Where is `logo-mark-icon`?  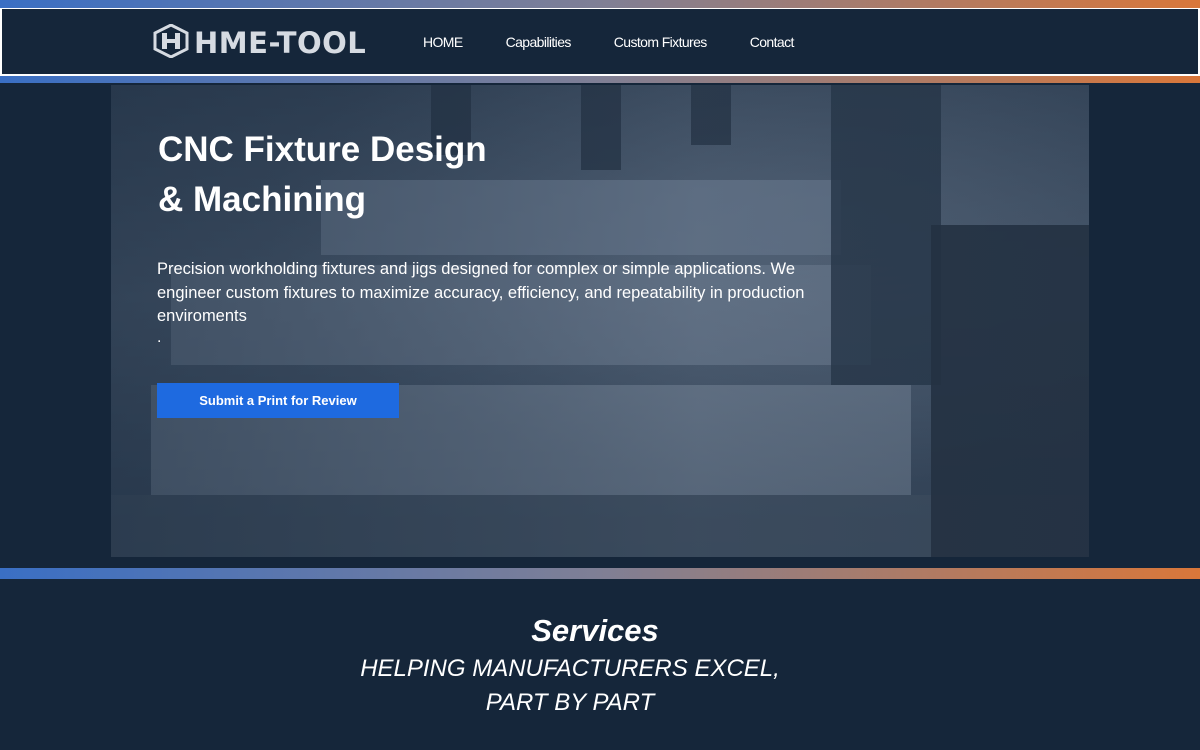 logo-mark-icon is located at coordinates (171, 42).